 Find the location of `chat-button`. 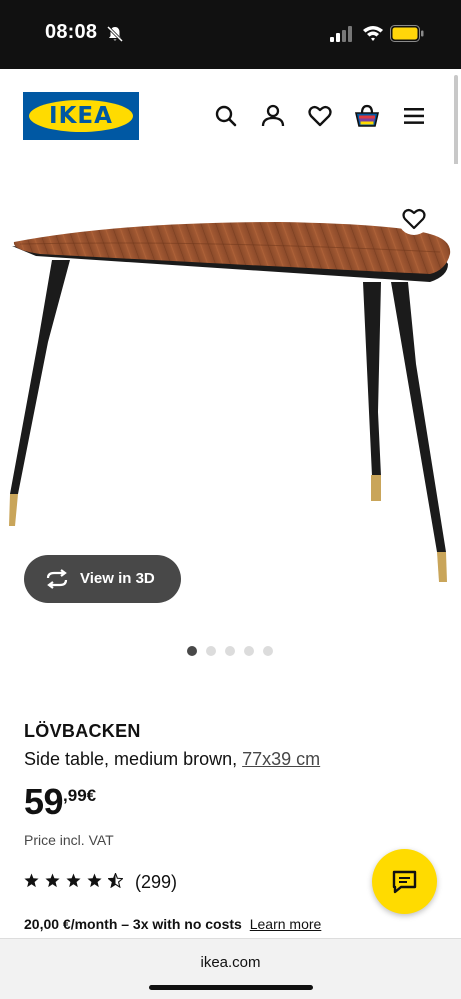

chat-button is located at coordinates (404, 881).